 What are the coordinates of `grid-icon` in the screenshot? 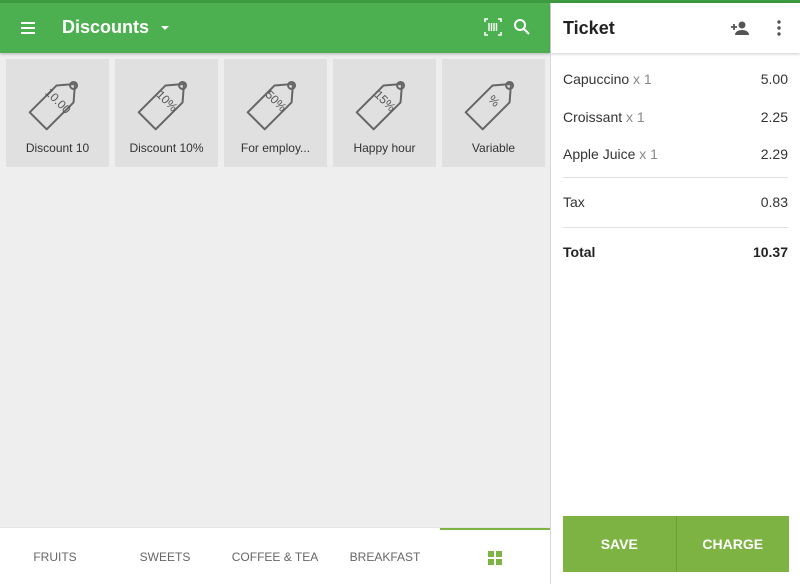 It's located at (495, 557).